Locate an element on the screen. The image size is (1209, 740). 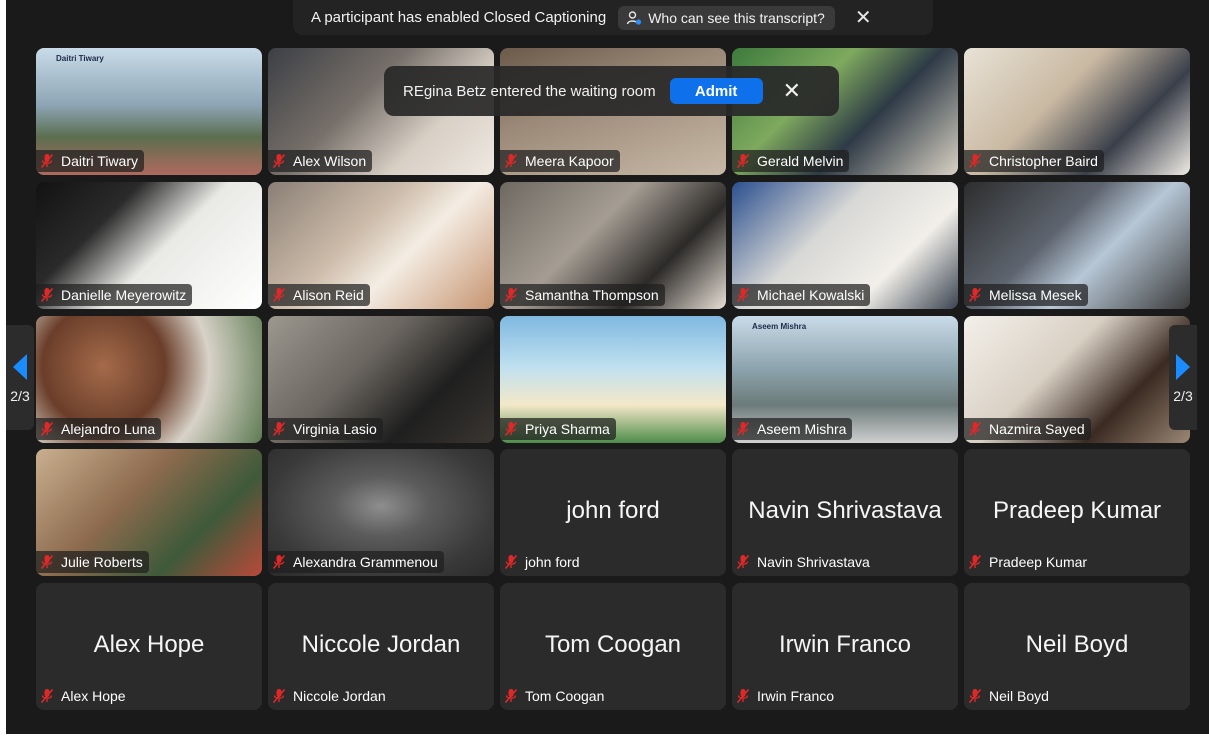
participant-name: Christopher Baird is located at coordinates (1043, 161).